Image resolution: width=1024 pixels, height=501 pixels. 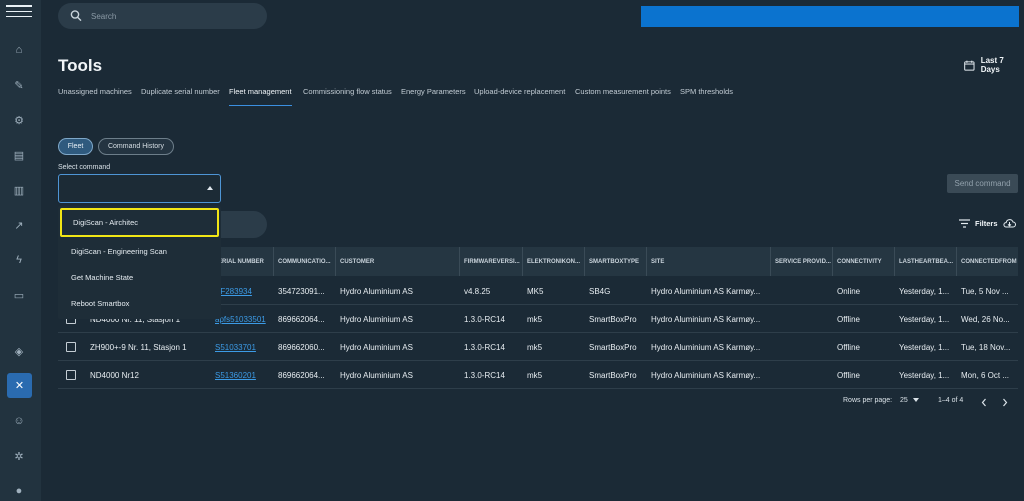 I want to click on tab-energy-parameters: Energy Parameters, so click(x=433, y=96).